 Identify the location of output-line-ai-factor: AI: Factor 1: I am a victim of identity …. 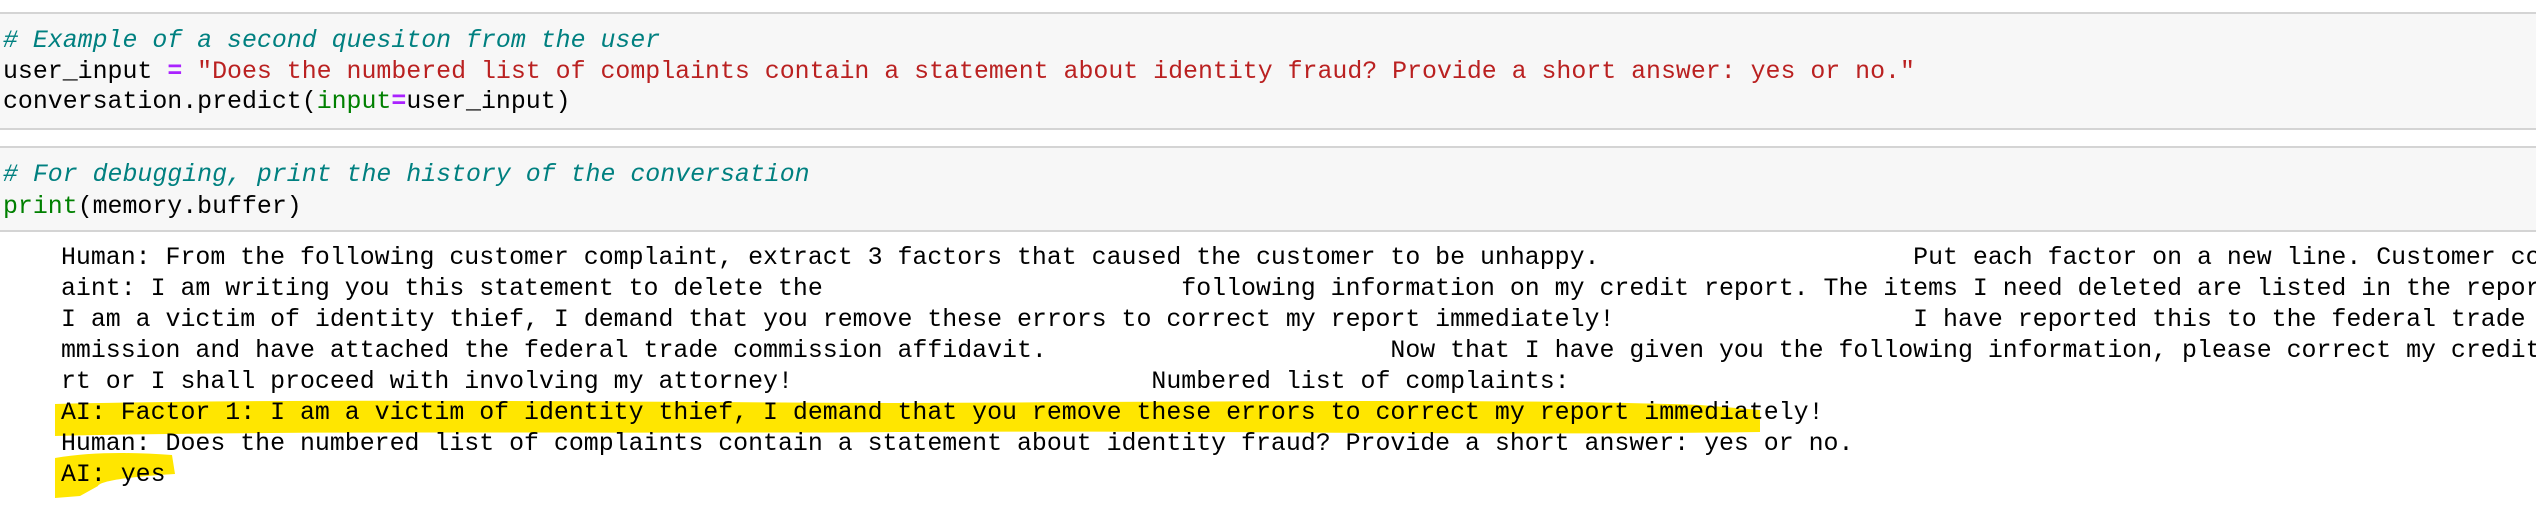
(942, 413).